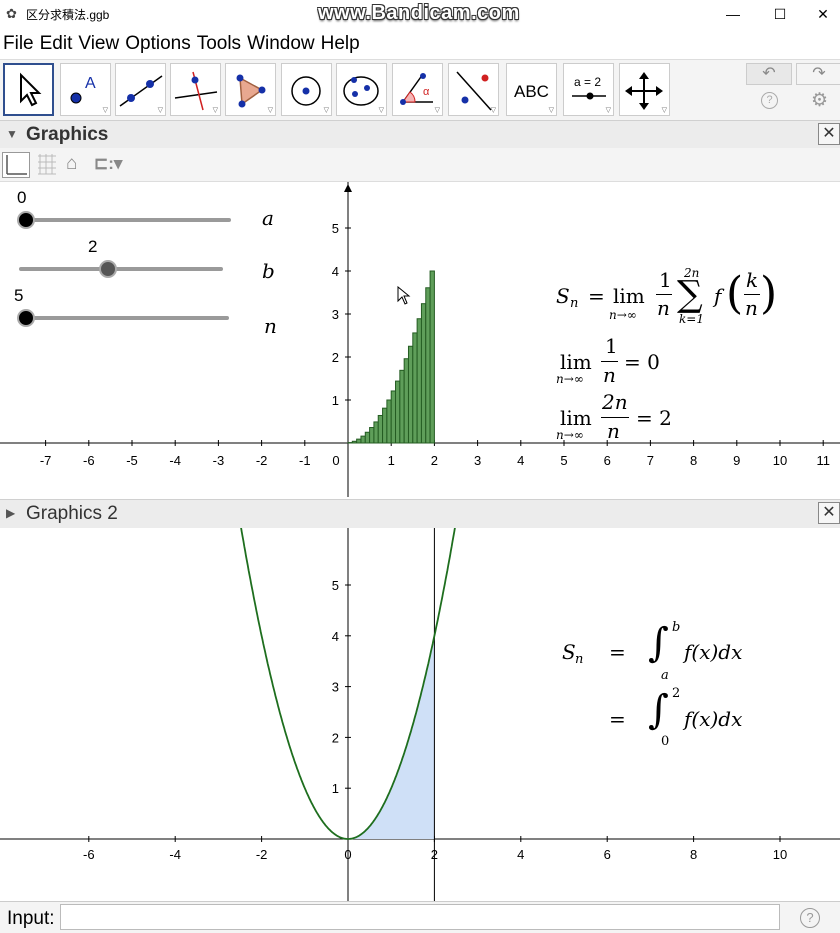 This screenshot has height=933, width=840. What do you see at coordinates (108, 164) in the screenshot?
I see `point-capture-icon: ⊏:▾` at bounding box center [108, 164].